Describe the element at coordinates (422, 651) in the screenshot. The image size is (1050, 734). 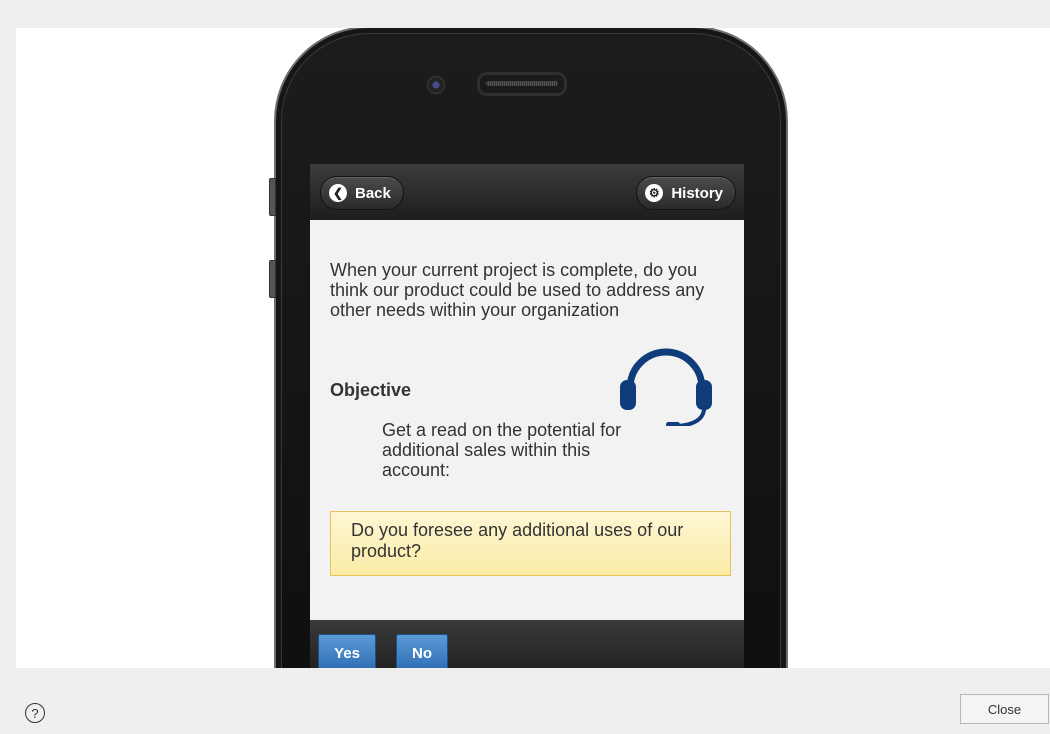
I see `no-button: No` at that location.